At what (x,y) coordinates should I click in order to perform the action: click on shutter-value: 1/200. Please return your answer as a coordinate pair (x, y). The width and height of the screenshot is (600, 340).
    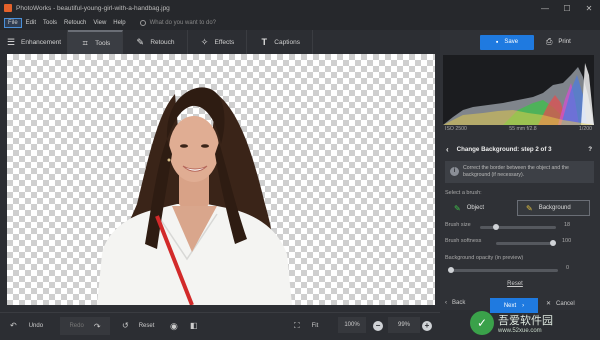
    Looking at the image, I should click on (585, 129).